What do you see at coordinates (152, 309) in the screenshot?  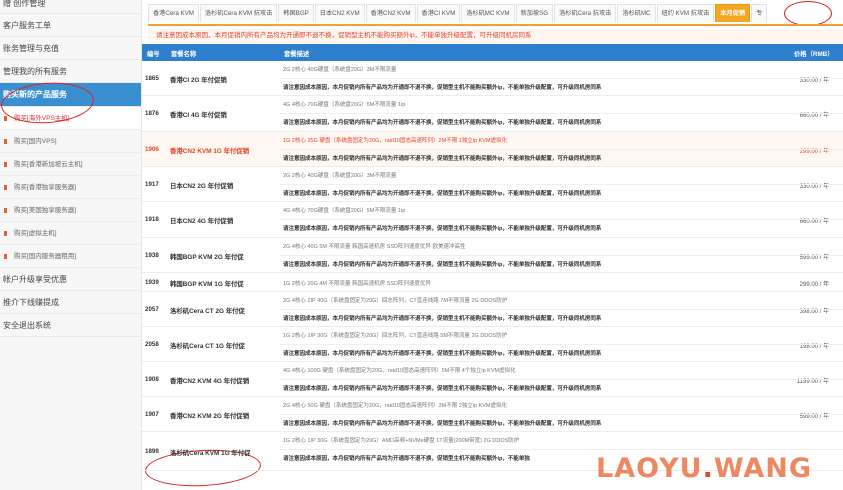 I see `row-id: 2057` at bounding box center [152, 309].